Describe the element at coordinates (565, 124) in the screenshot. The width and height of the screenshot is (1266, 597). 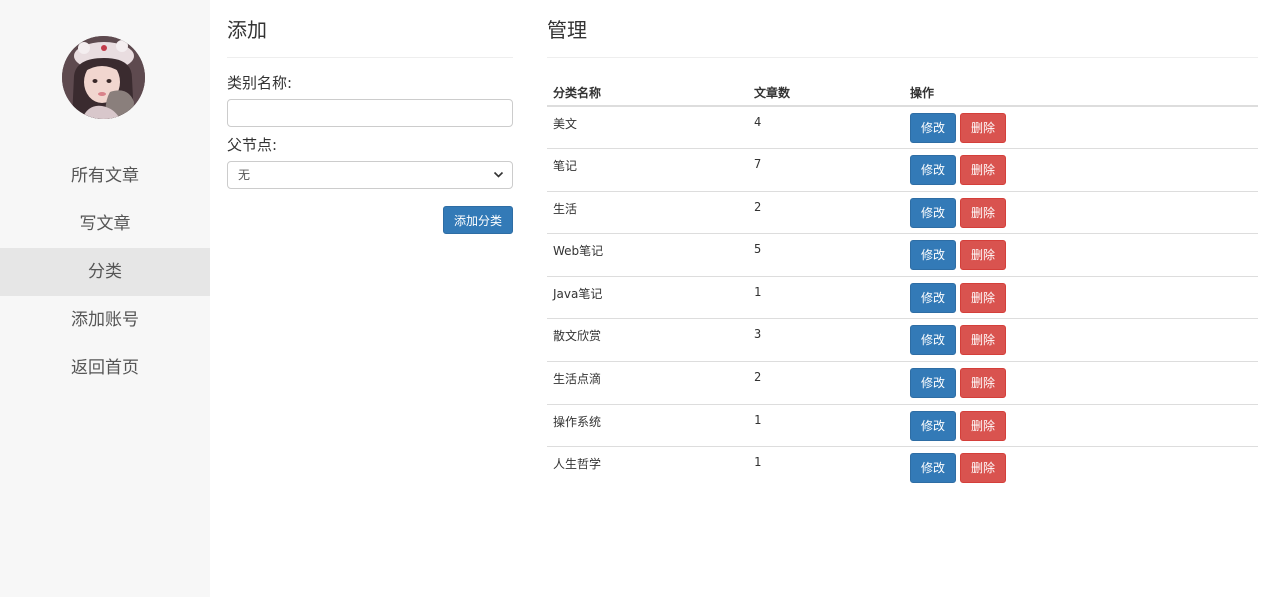
I see `category-name-cell: 美文` at that location.